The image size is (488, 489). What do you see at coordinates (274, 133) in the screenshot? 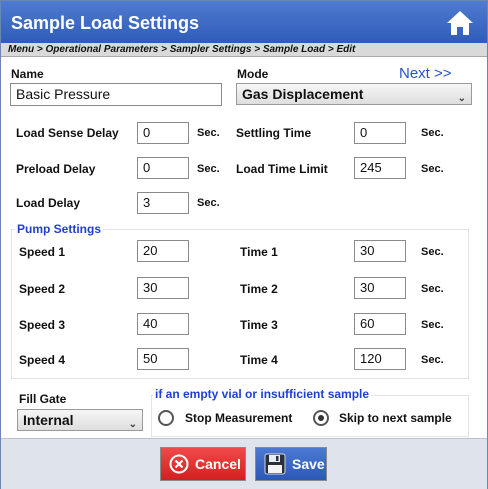
I see `settling-time-label: Settling Time` at bounding box center [274, 133].